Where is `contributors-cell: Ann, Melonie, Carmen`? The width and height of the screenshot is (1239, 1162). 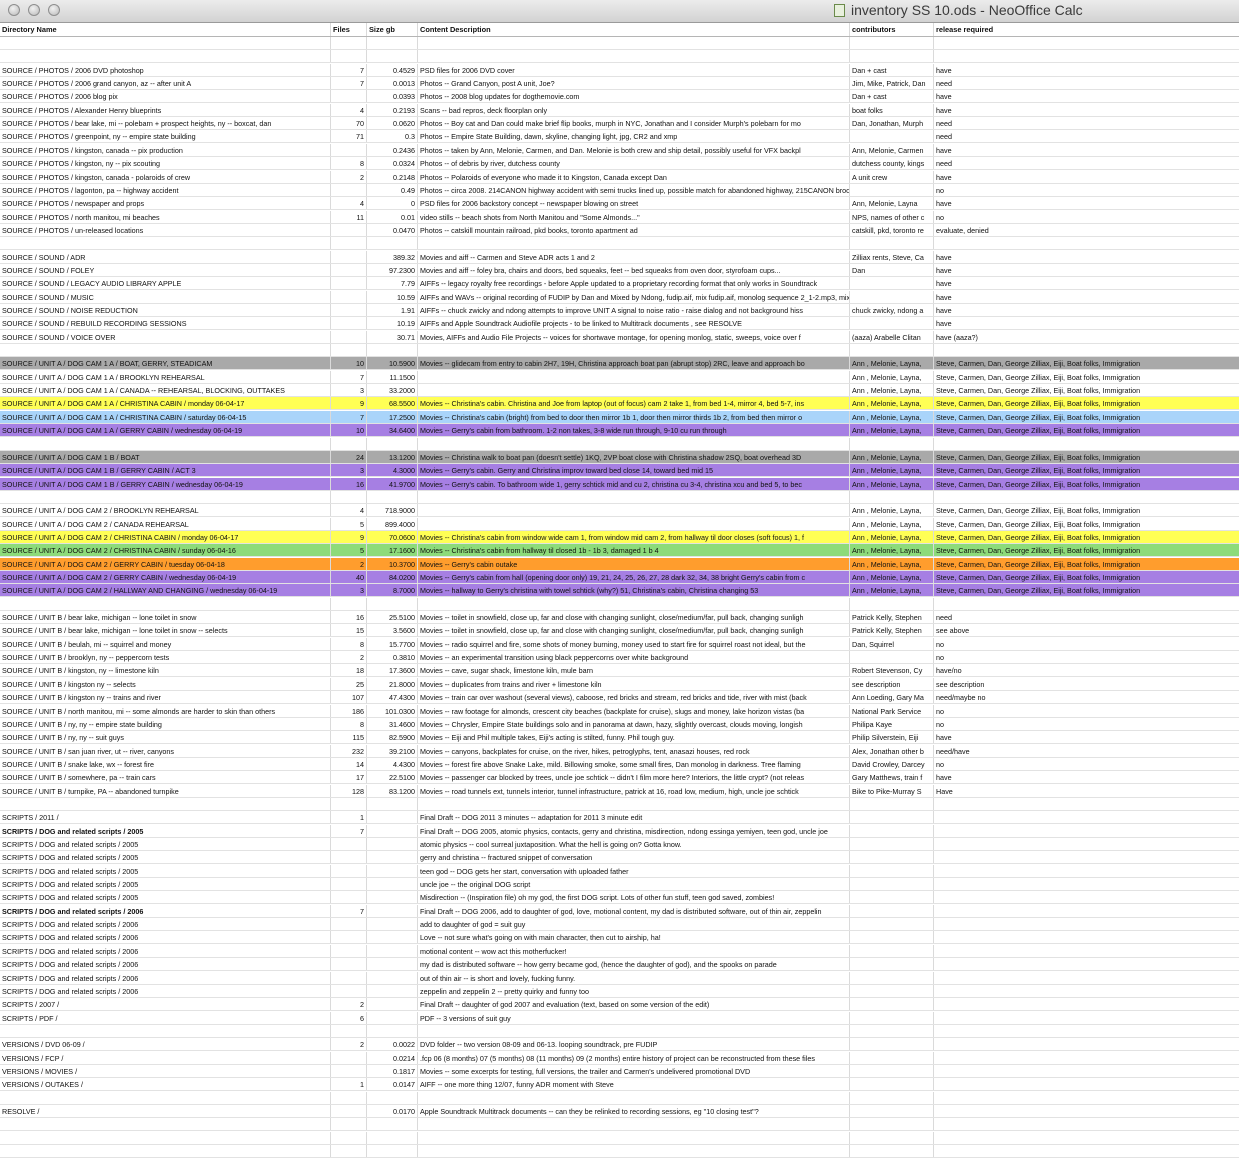 contributors-cell: Ann, Melonie, Carmen is located at coordinates (891, 149).